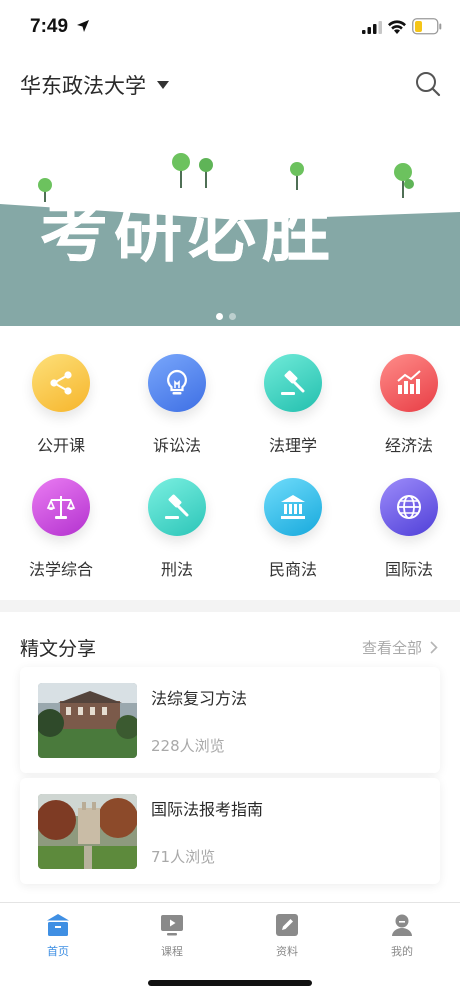 The width and height of the screenshot is (460, 996). Describe the element at coordinates (427, 26) in the screenshot. I see `battery-icon` at that location.